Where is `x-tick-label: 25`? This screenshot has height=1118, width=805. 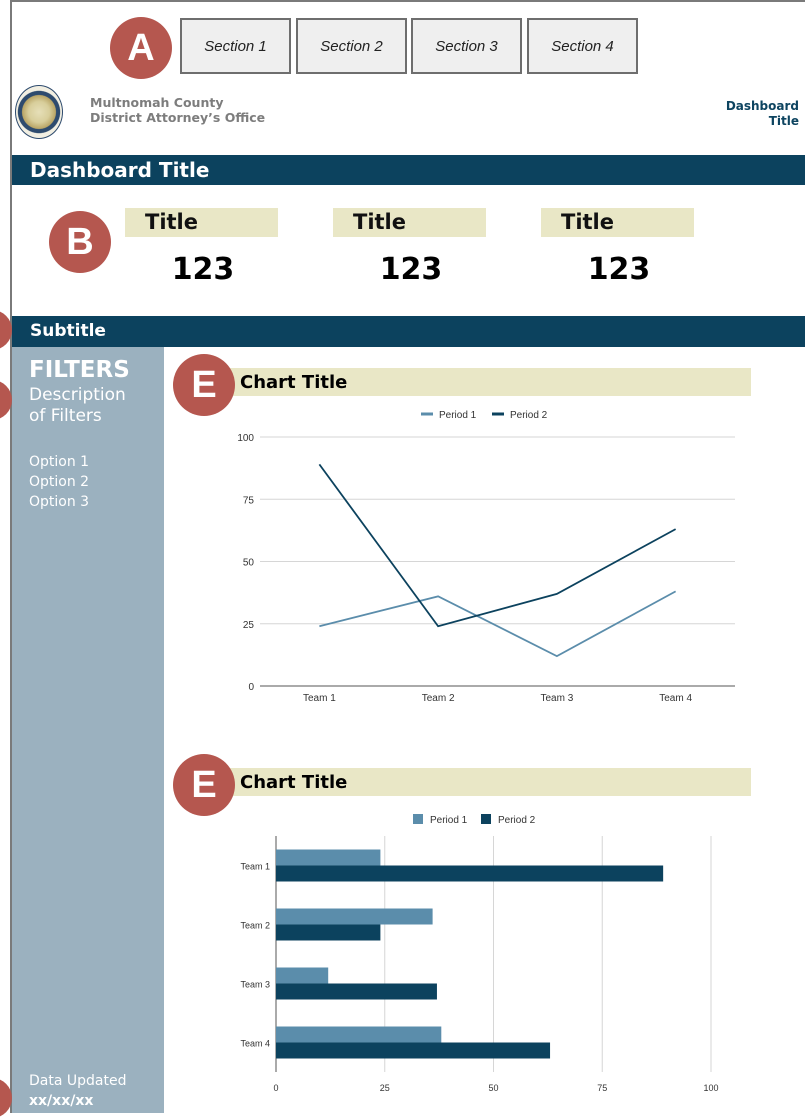 x-tick-label: 25 is located at coordinates (385, 1088).